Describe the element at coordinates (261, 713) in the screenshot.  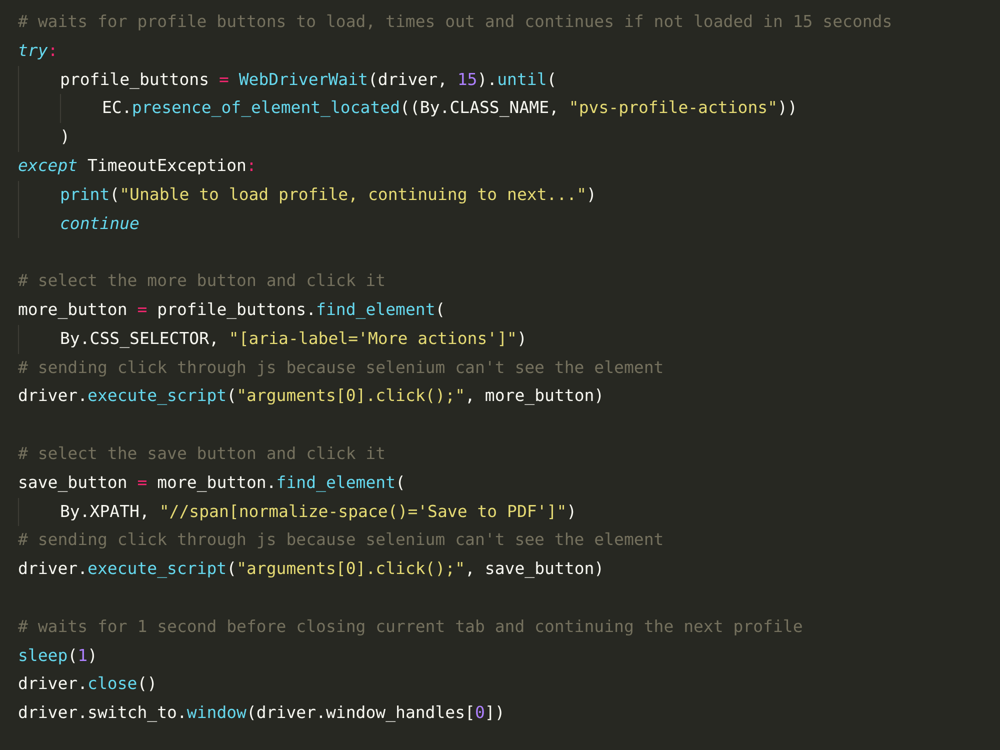
I see `code-line: driver.switch_to.window(driver.window_handles[0])` at that location.